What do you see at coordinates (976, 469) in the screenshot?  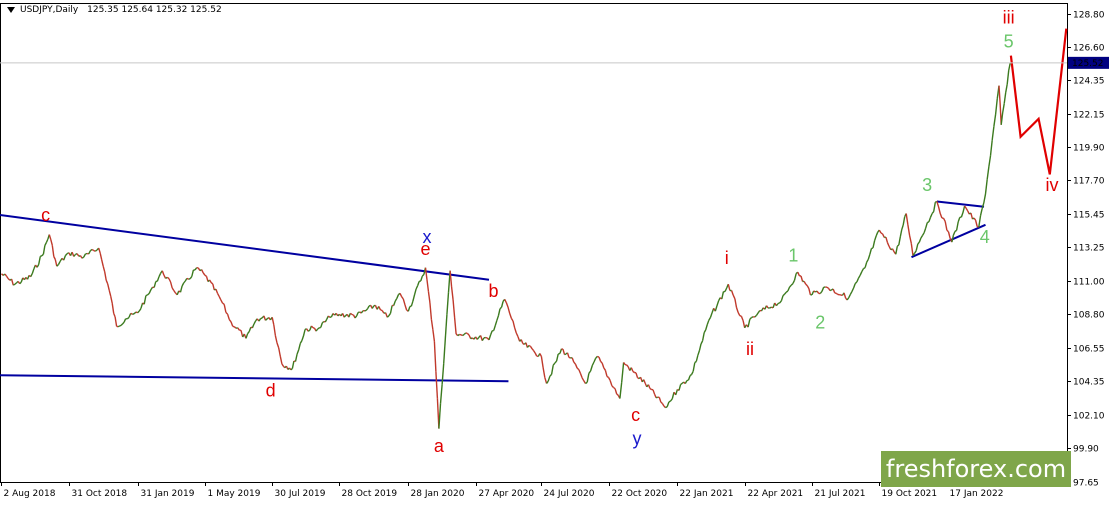 I see `watermark-logo: freshforex.com` at bounding box center [976, 469].